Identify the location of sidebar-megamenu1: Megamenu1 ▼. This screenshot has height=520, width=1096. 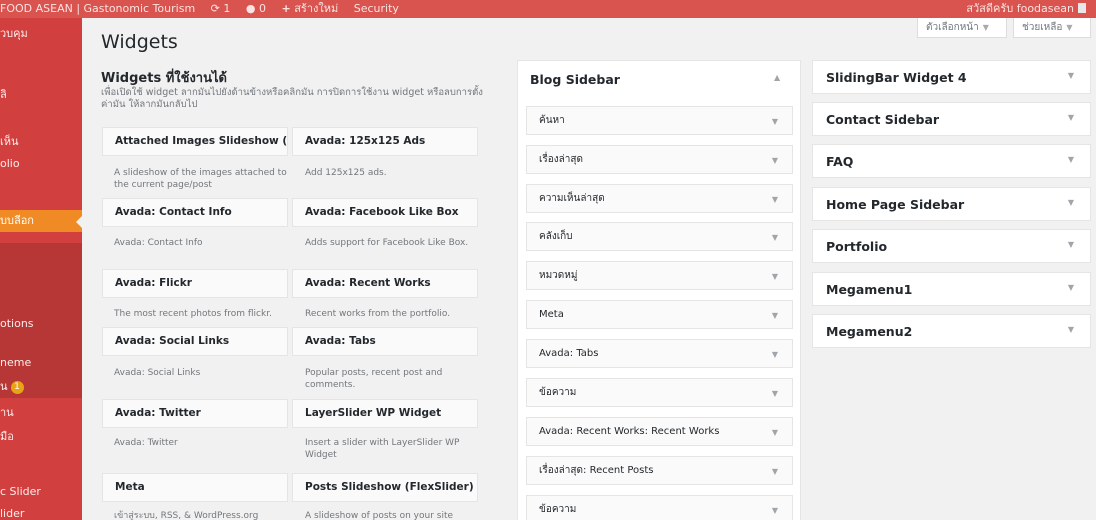
(951, 289).